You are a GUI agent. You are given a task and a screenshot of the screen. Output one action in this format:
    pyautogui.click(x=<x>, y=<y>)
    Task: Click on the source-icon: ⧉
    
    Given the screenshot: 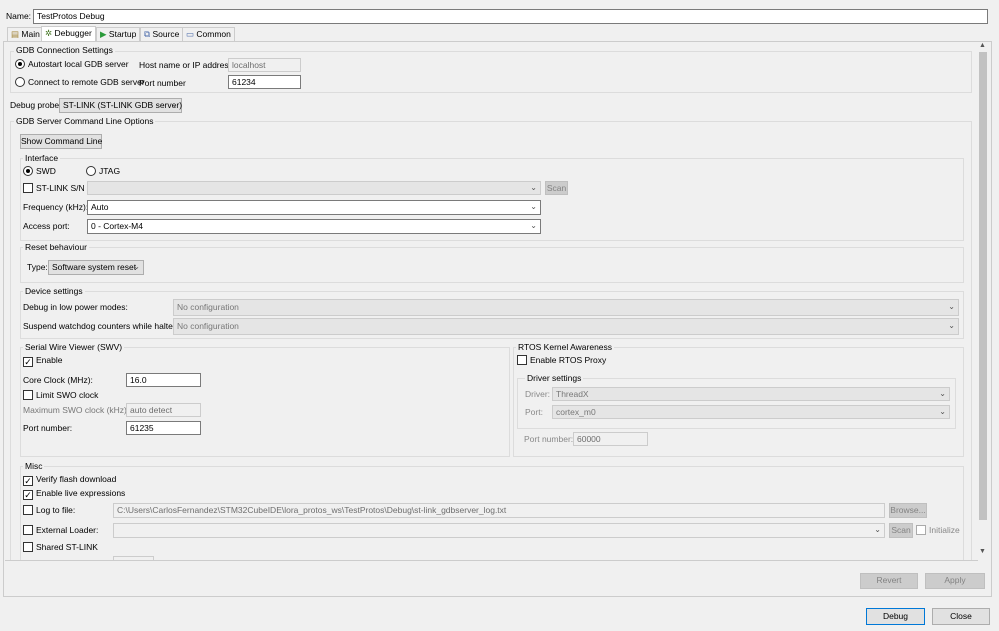 What is the action you would take?
    pyautogui.click(x=147, y=34)
    